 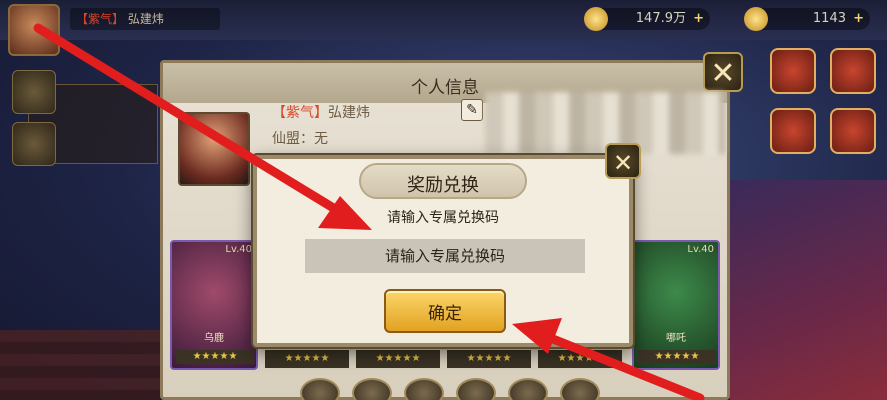 I want to click on currency-counter-1: 147.9万 +, so click(x=647, y=19).